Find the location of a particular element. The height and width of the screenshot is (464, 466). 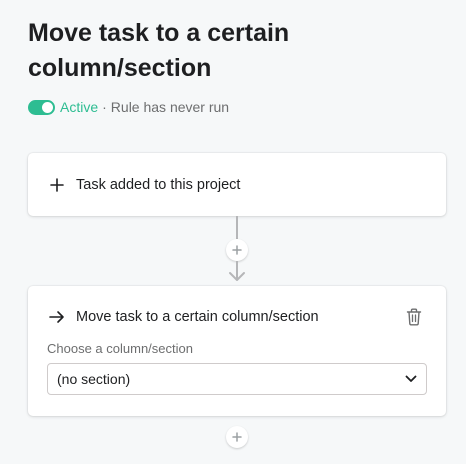

arrow-right-icon is located at coordinates (57, 317).